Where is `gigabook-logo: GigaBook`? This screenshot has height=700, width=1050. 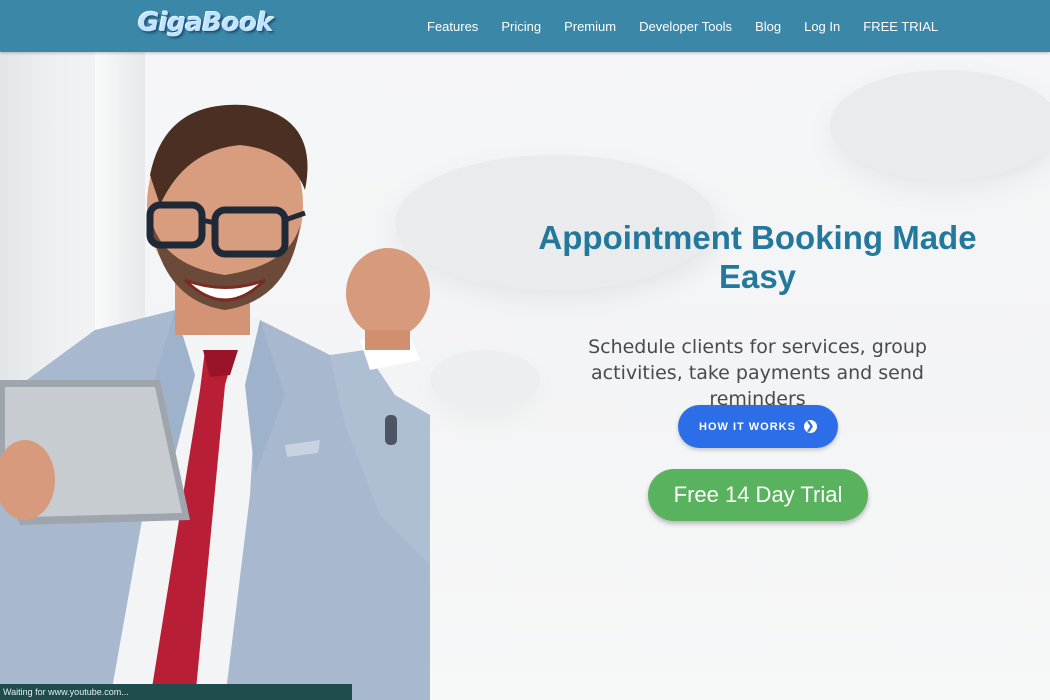
gigabook-logo: GigaBook is located at coordinates (206, 23).